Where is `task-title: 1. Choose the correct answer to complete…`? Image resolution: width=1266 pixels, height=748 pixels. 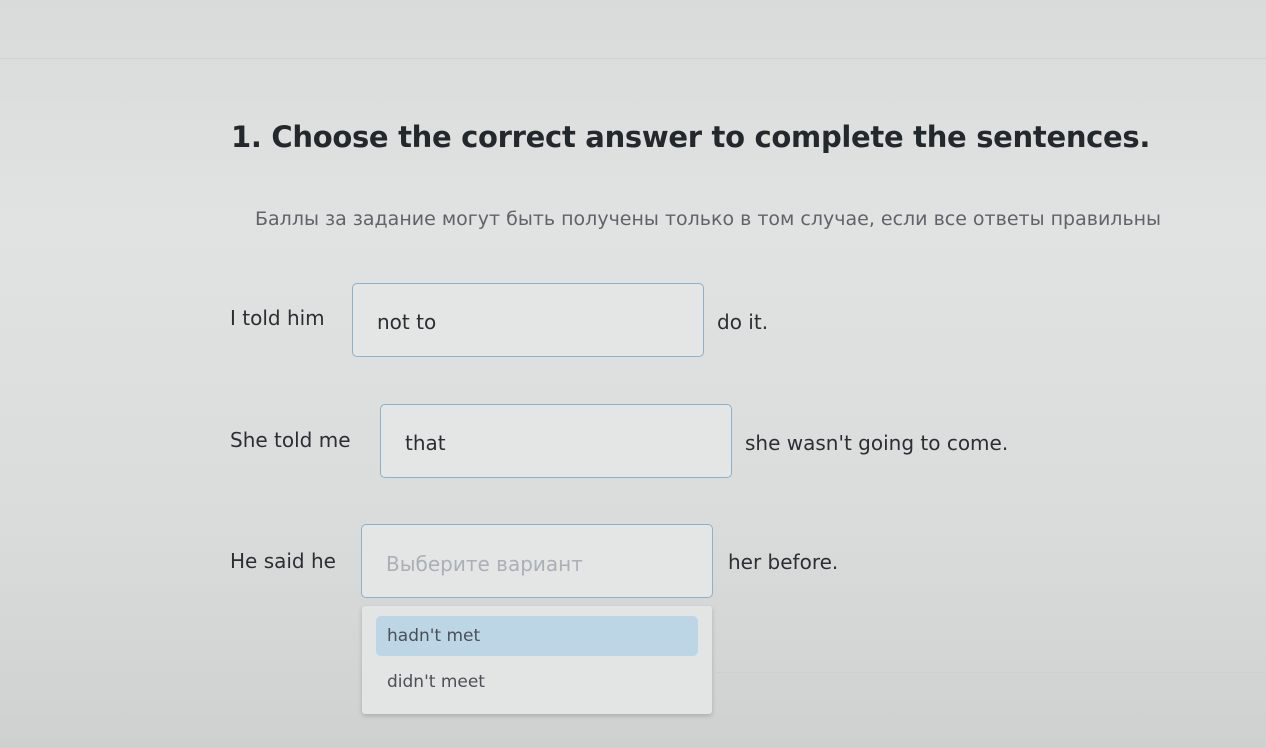 task-title: 1. Choose the correct answer to complete… is located at coordinates (691, 137).